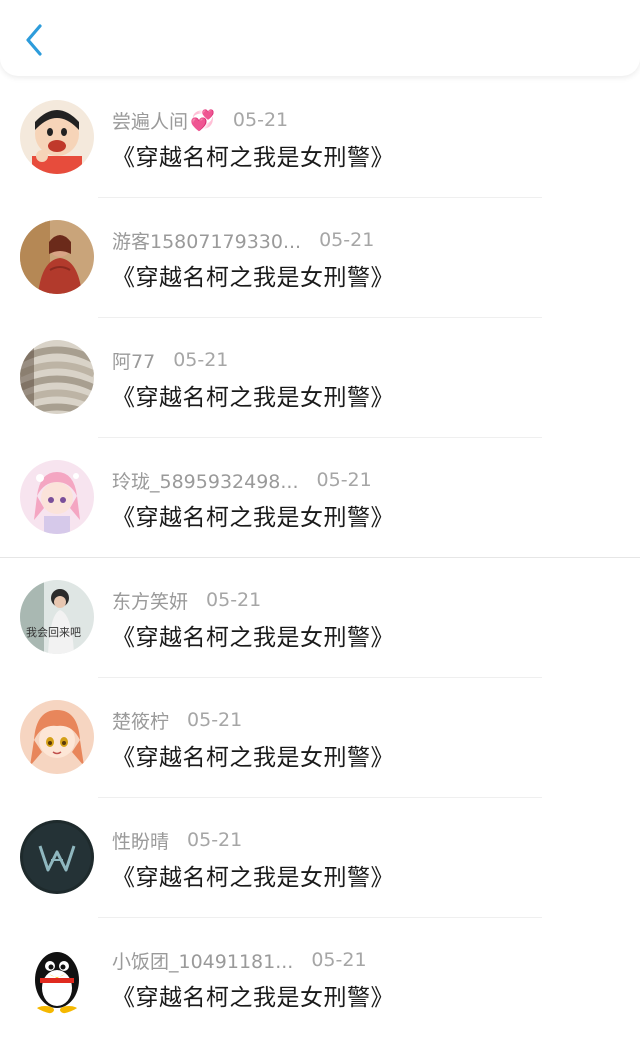  I want to click on chevron-left-icon, so click(34, 40).